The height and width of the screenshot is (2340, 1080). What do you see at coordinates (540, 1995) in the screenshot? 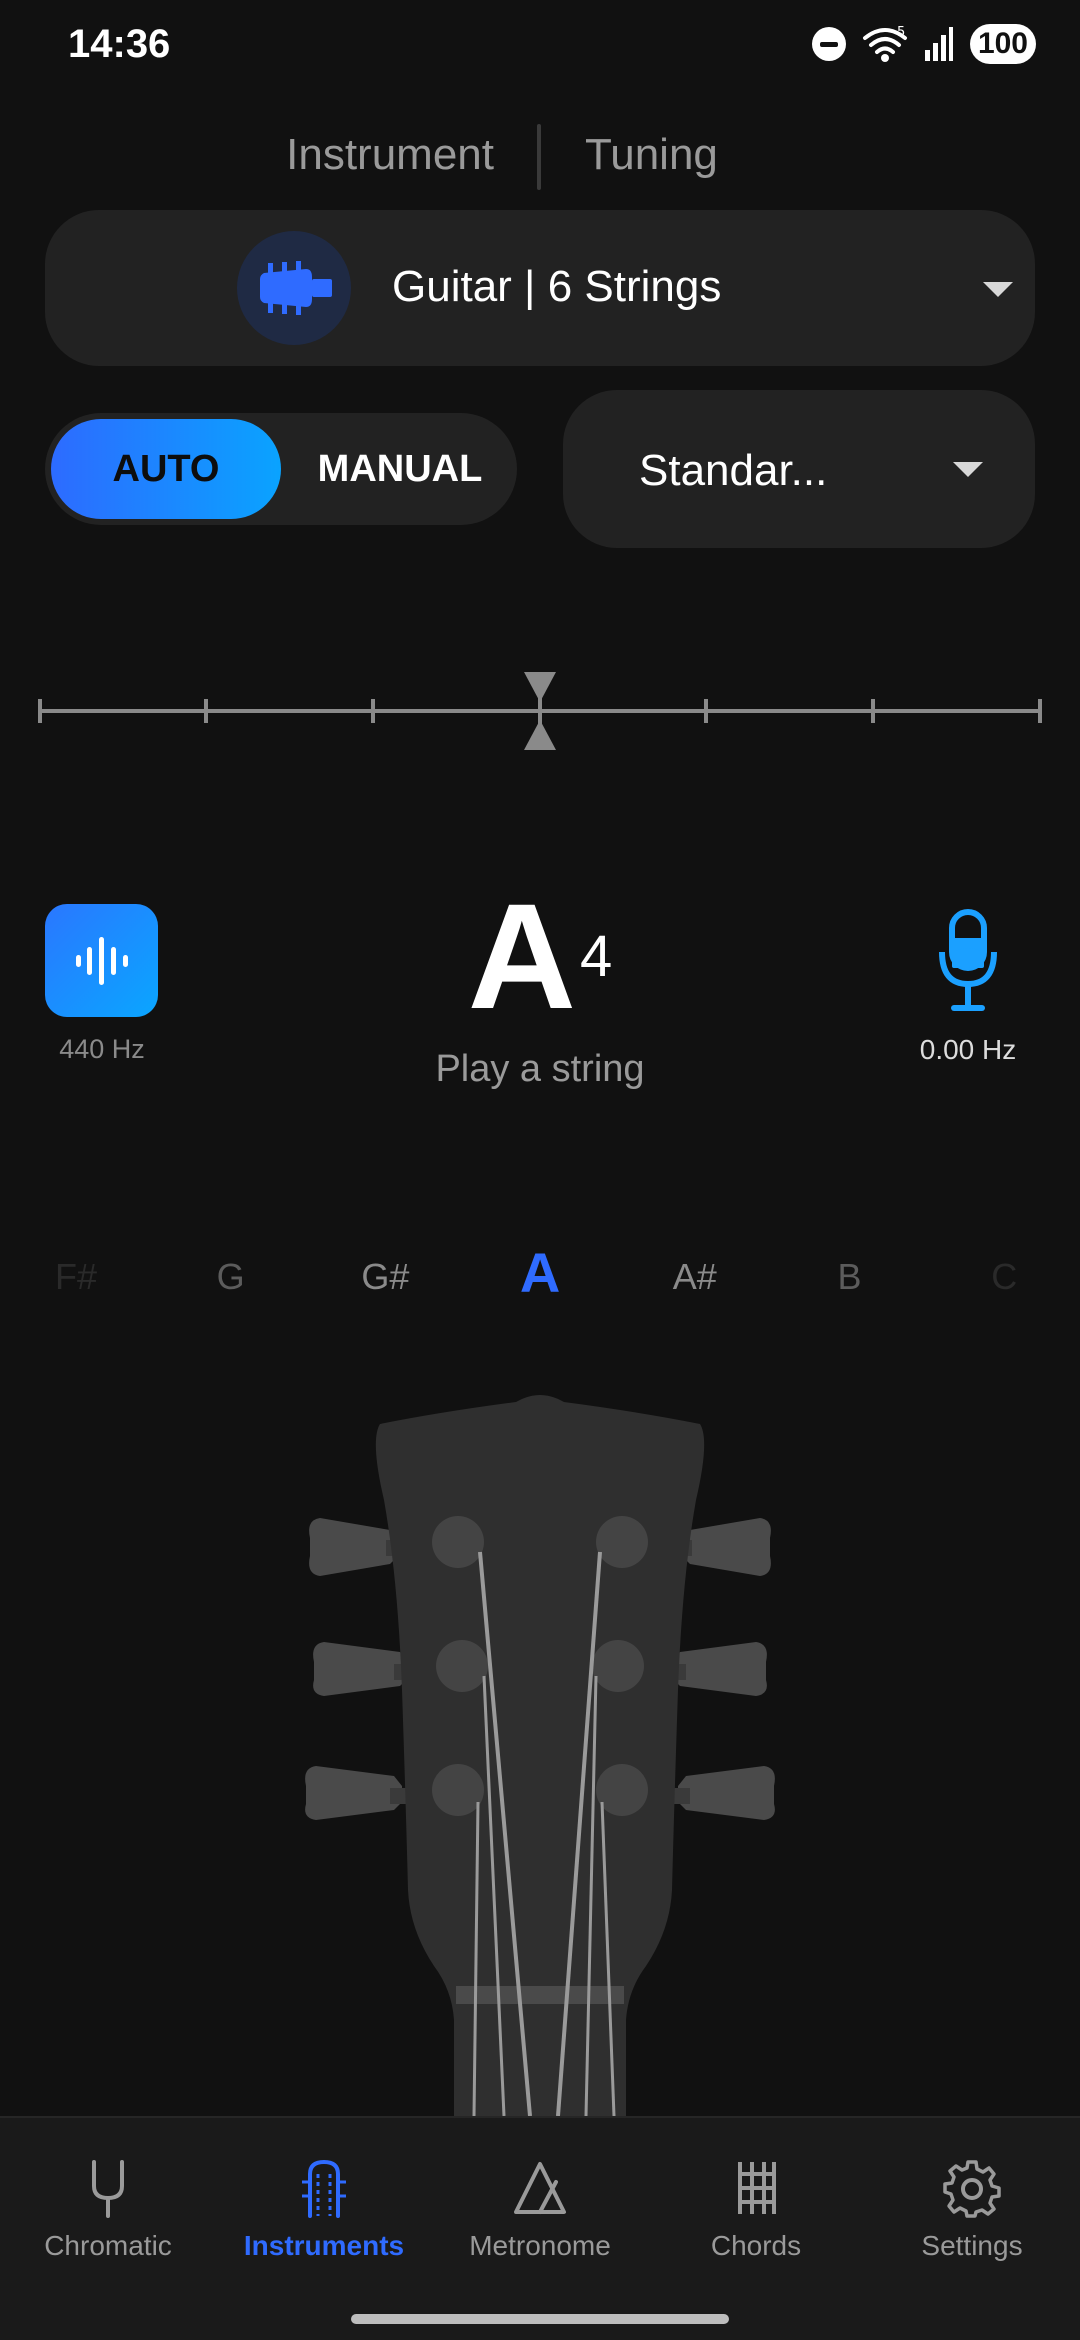
I see `guitar-nut` at bounding box center [540, 1995].